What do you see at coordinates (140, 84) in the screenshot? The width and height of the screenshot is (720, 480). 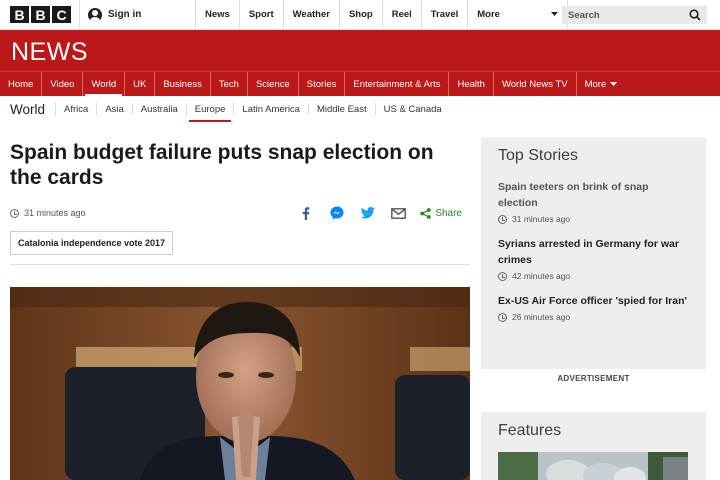 I see `main-nav-uk: UK` at bounding box center [140, 84].